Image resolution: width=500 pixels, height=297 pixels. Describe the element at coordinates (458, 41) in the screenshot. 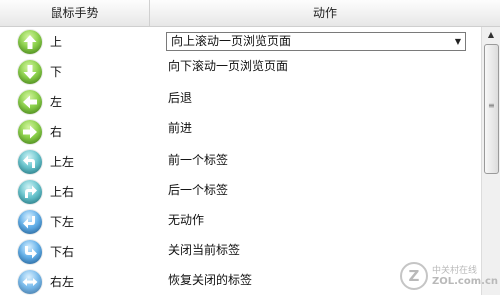

I see `chevron-down-icon: ▼` at that location.